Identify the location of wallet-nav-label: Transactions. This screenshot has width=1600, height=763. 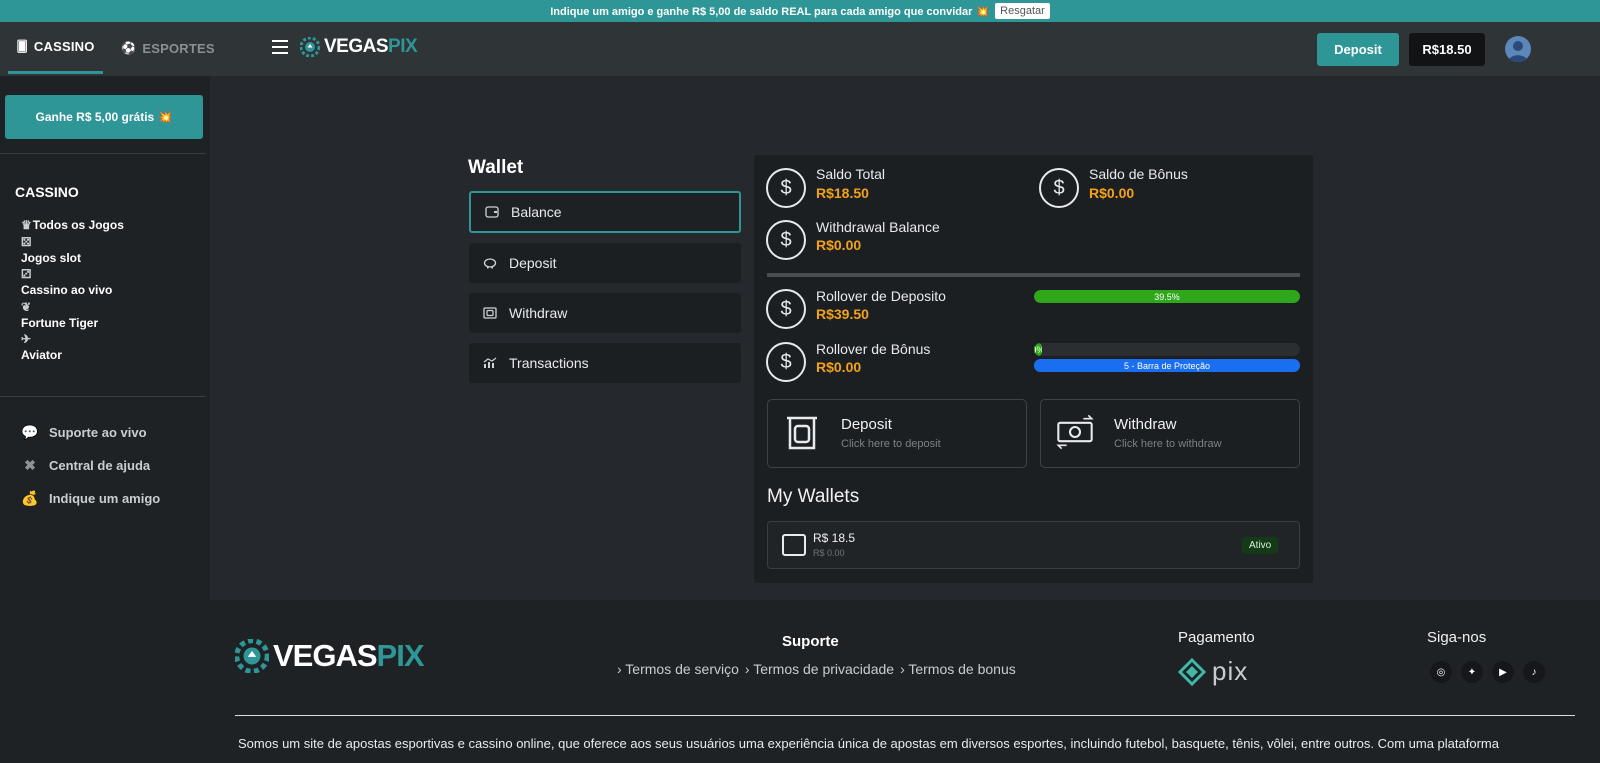
(549, 363).